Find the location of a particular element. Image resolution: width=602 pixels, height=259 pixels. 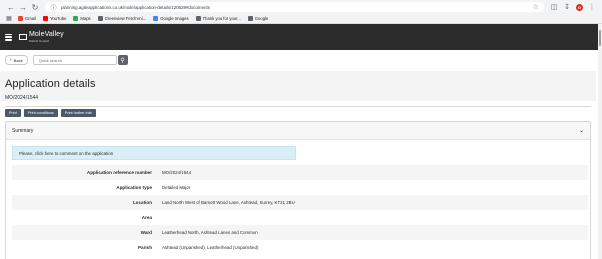

bookmark-label: Google Images is located at coordinates (174, 18).